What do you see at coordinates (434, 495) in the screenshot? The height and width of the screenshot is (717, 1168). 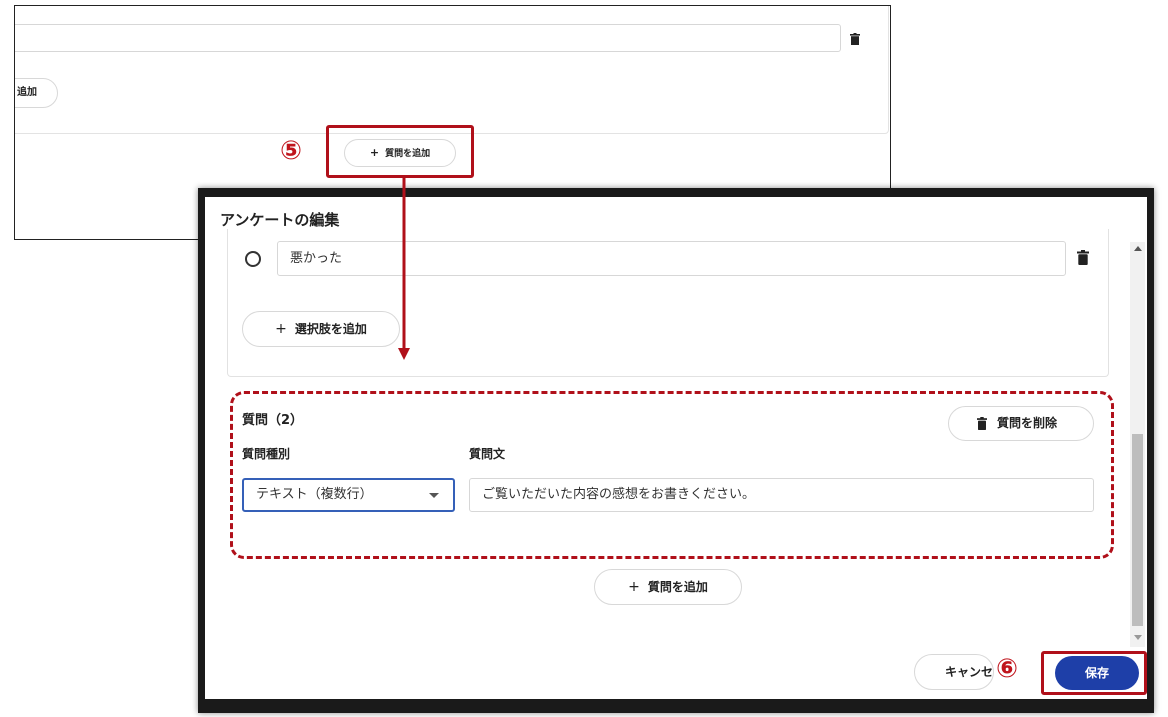 I see `chevron-down-icon` at bounding box center [434, 495].